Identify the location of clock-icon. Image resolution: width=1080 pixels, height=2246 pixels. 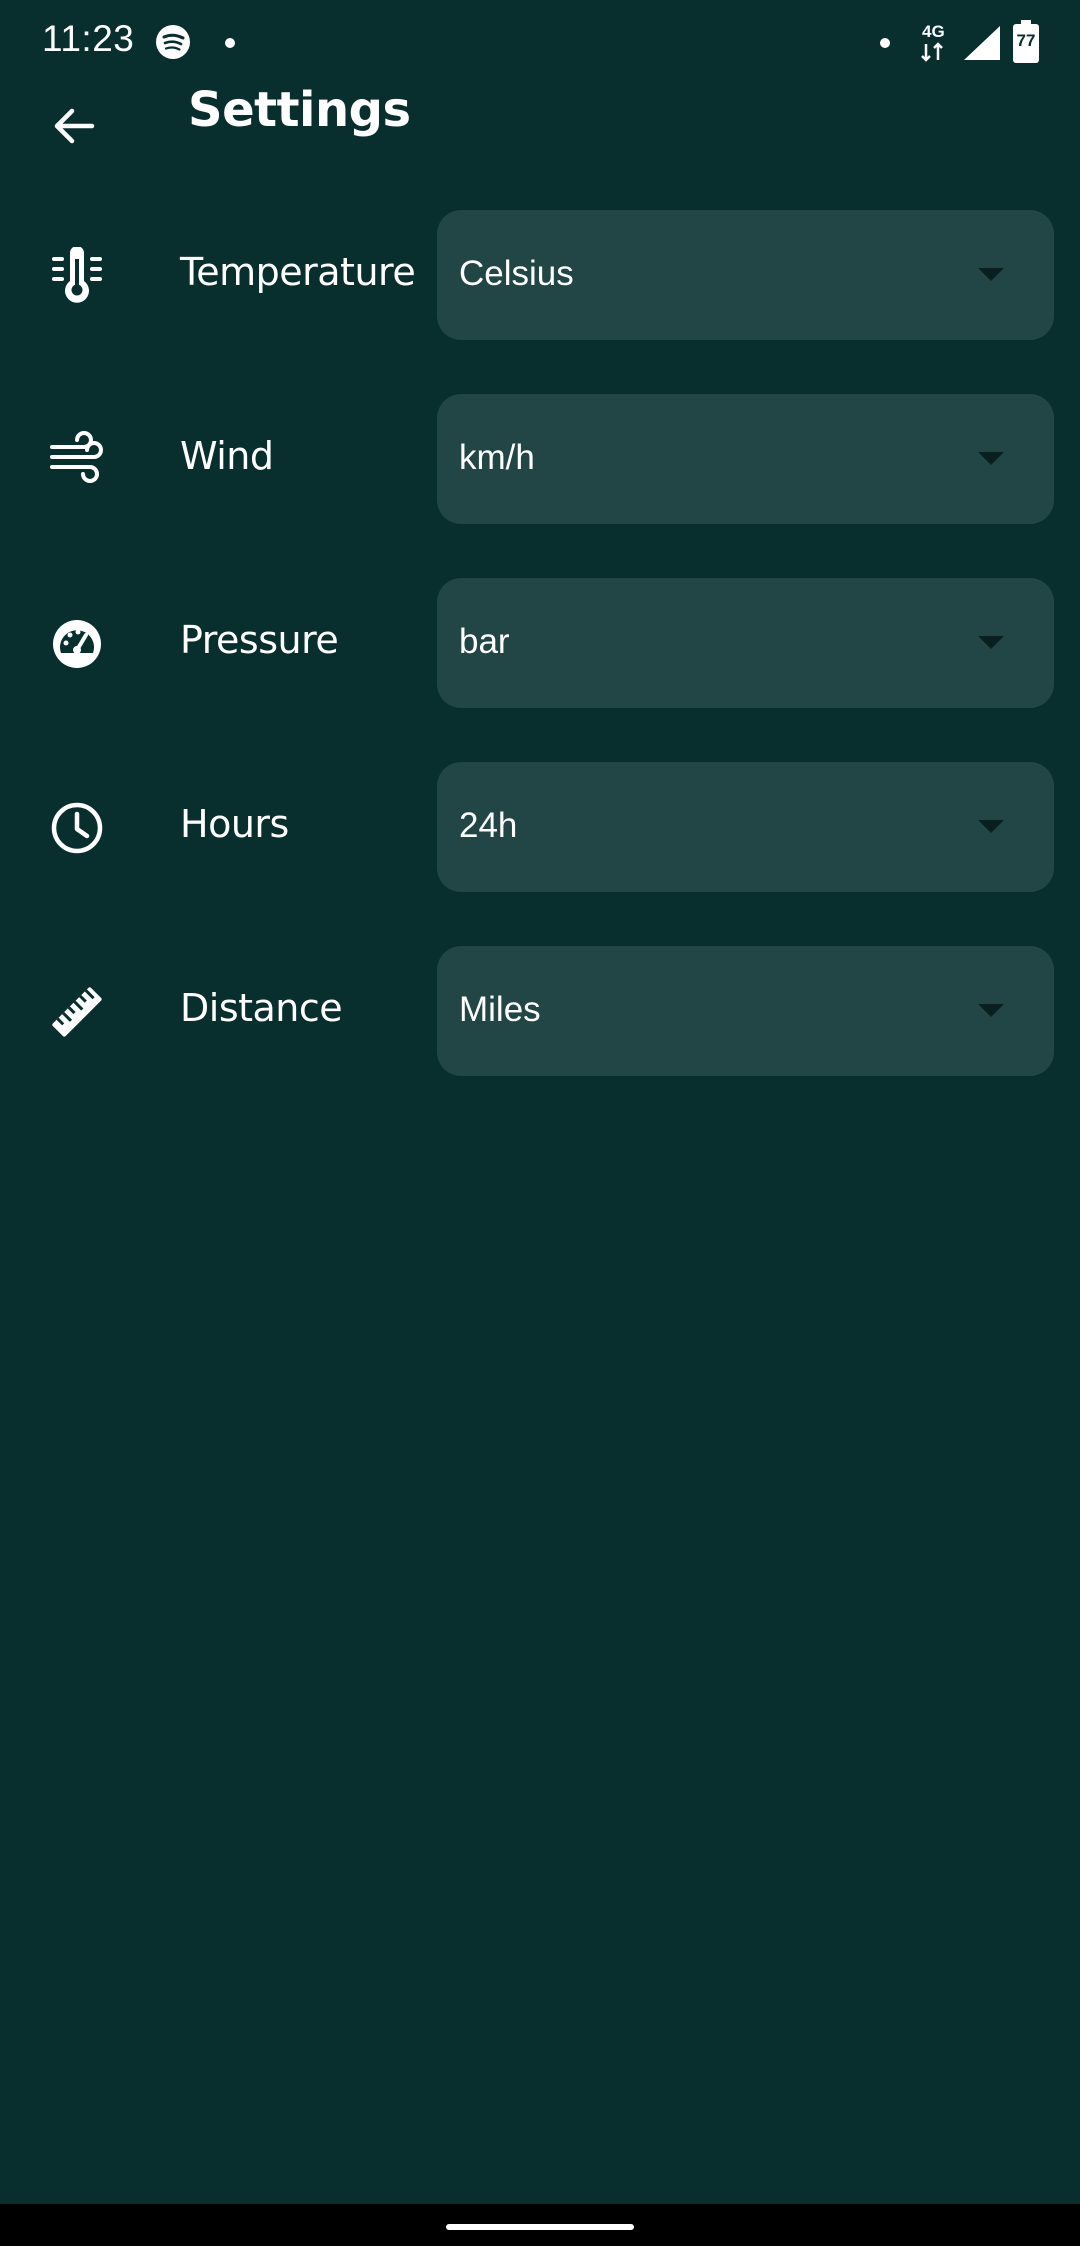
(77, 828).